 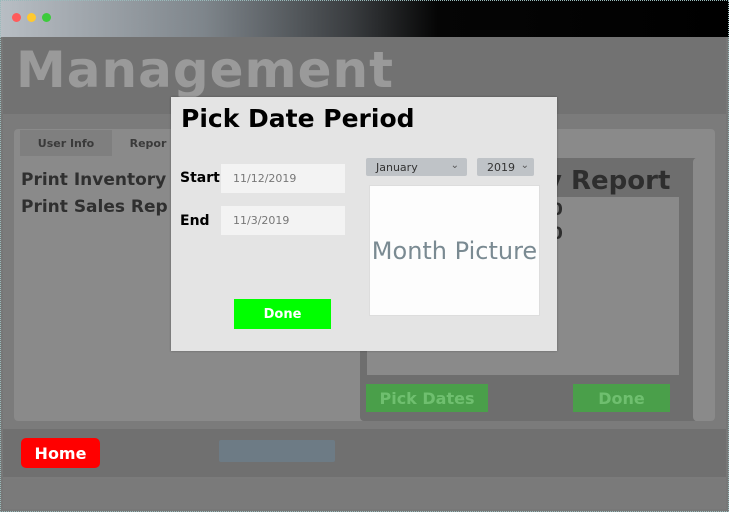 I want to click on month-picture-label: Month Picture, so click(x=454, y=250).